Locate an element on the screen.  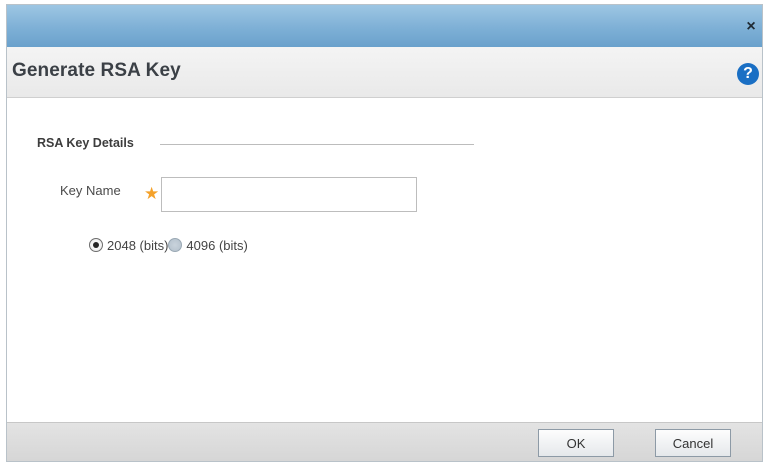
section-title: RSA Key Details is located at coordinates (85, 143).